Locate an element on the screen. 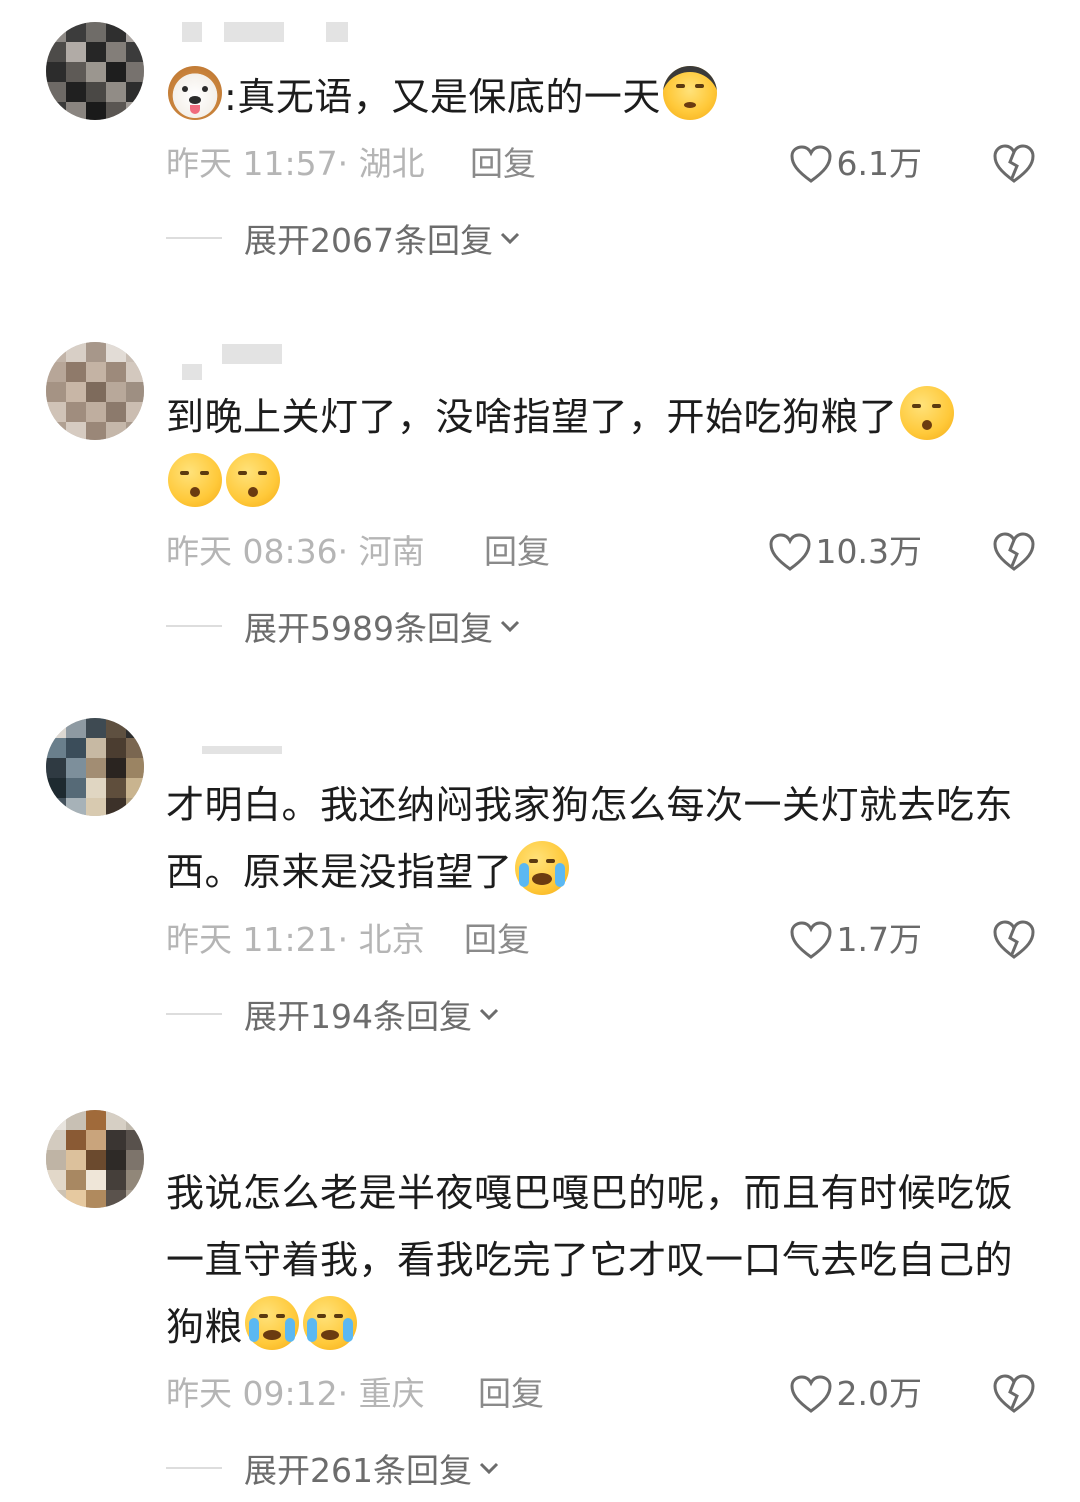  broken-heart-icon is located at coordinates (1014, 1393).